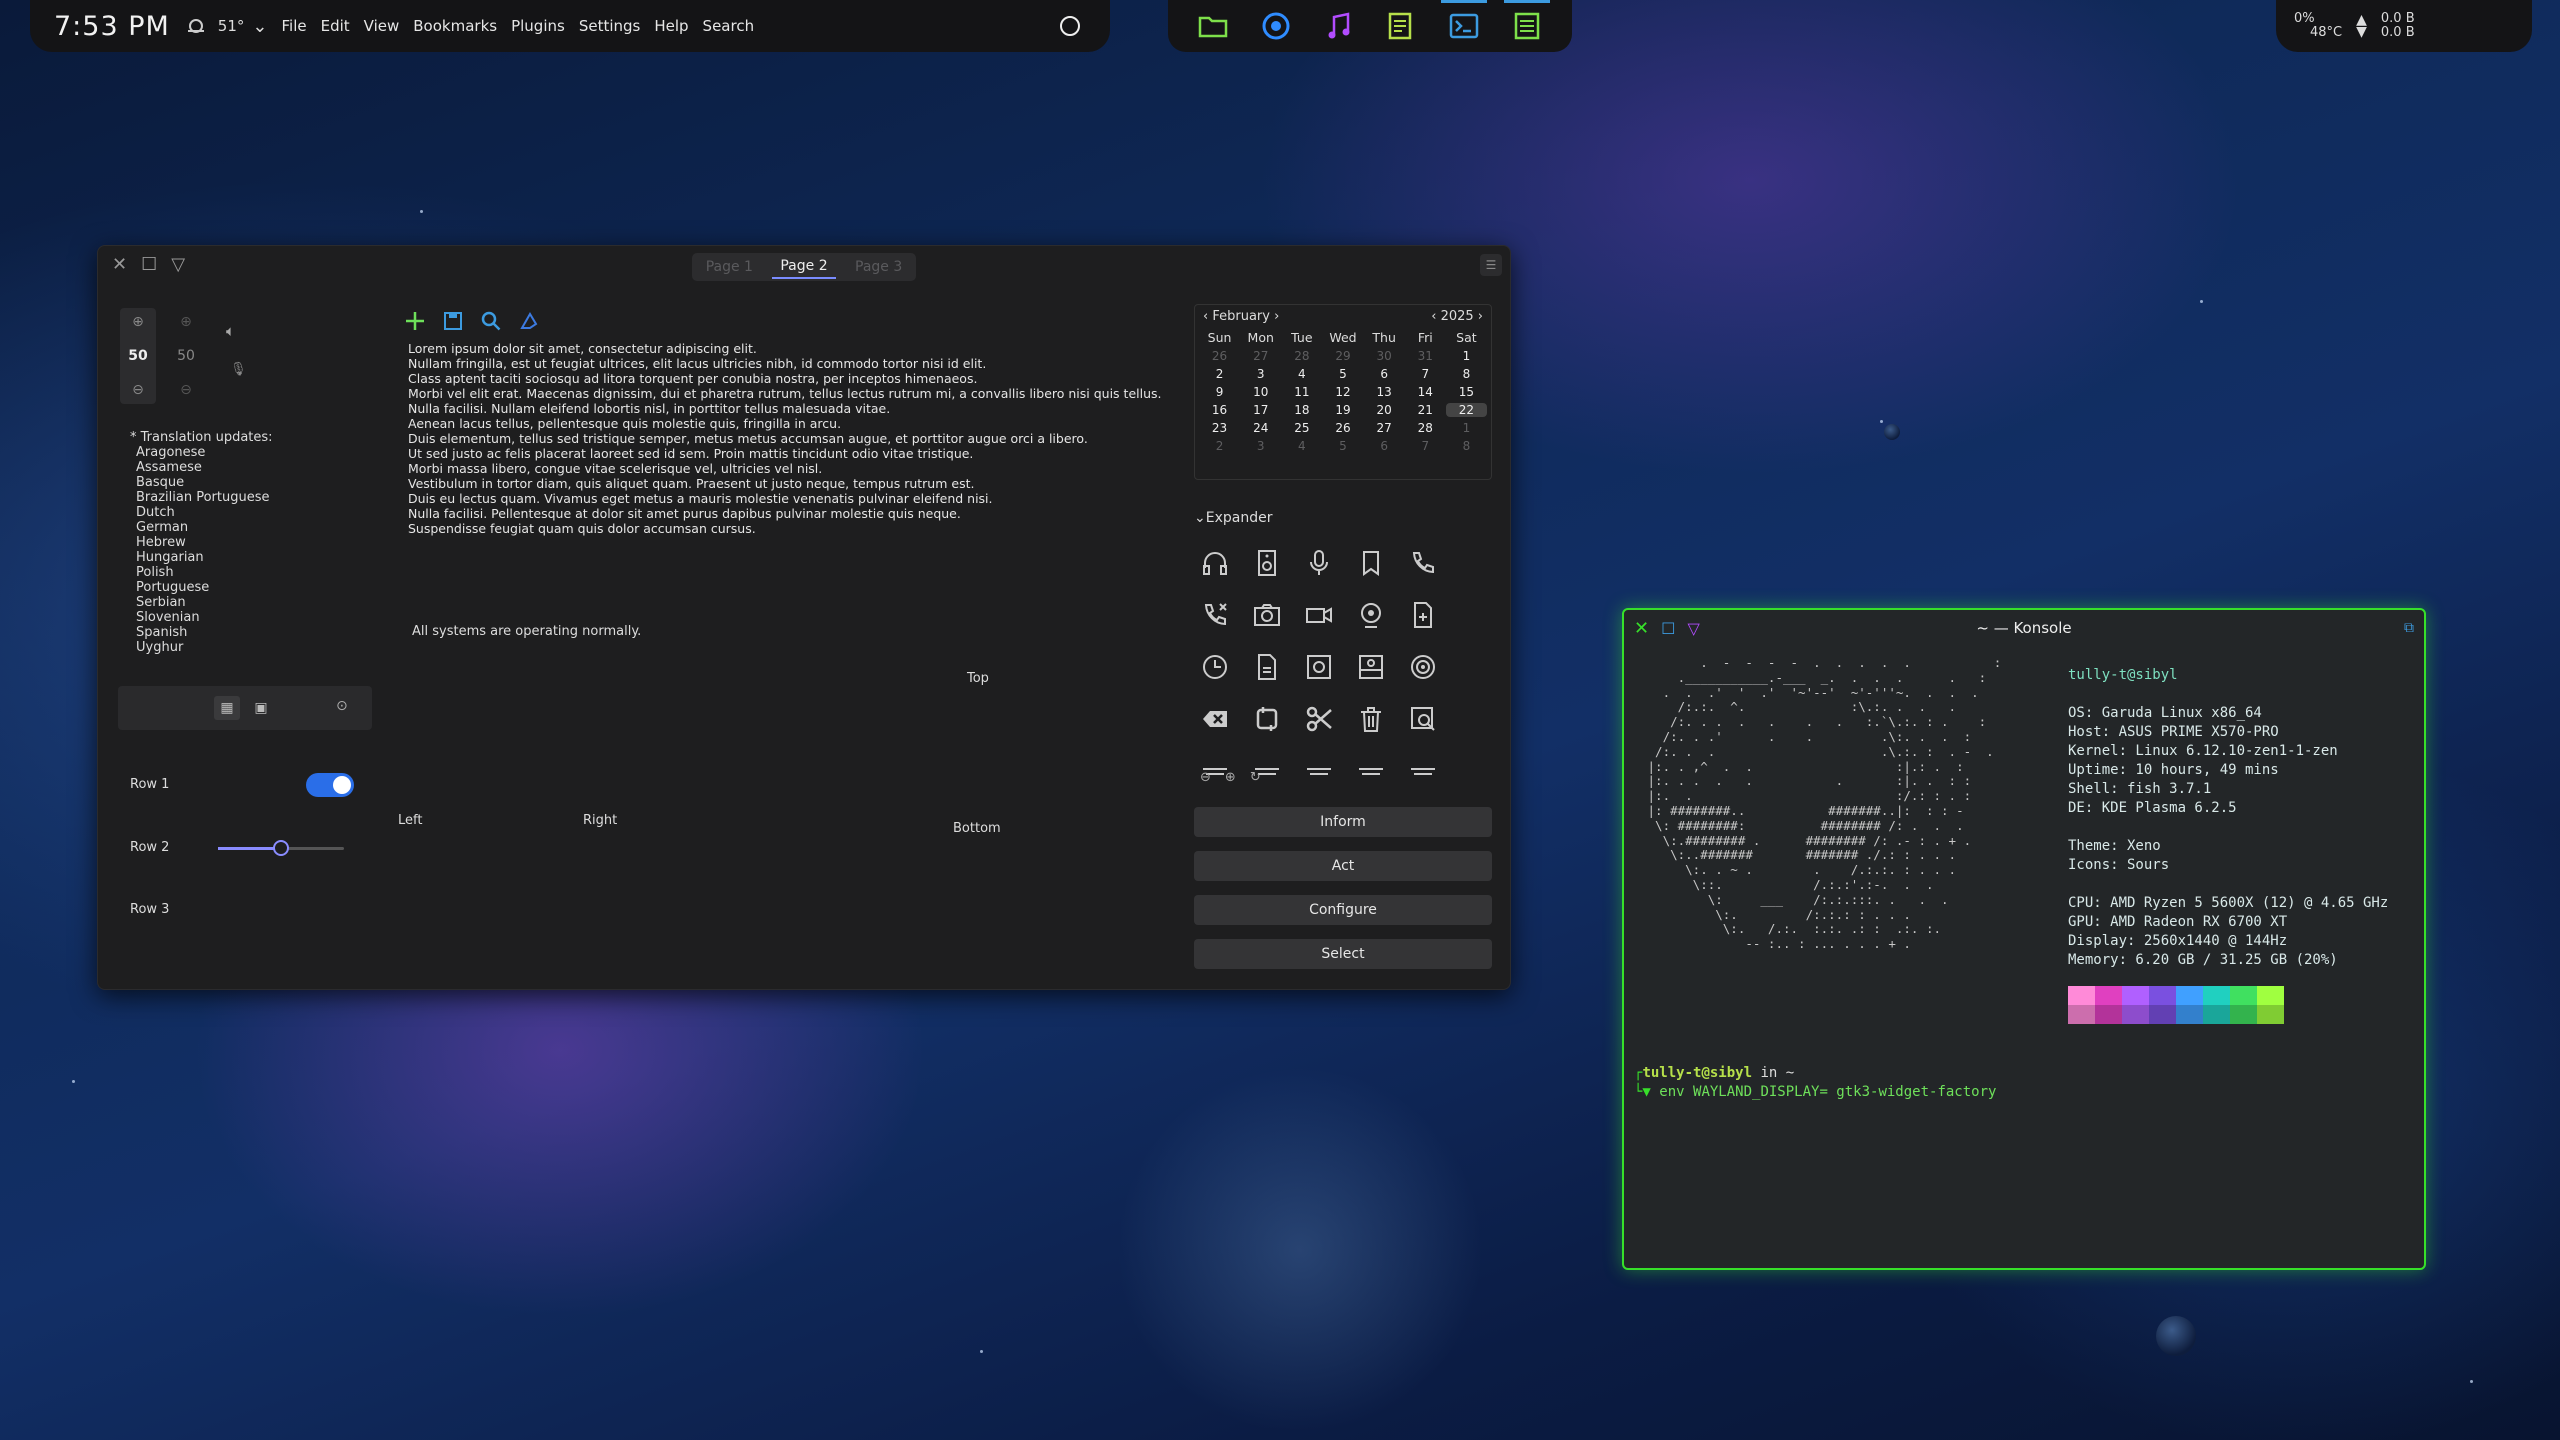  Describe the element at coordinates (1319, 719) in the screenshot. I see `scissors-icon` at that location.